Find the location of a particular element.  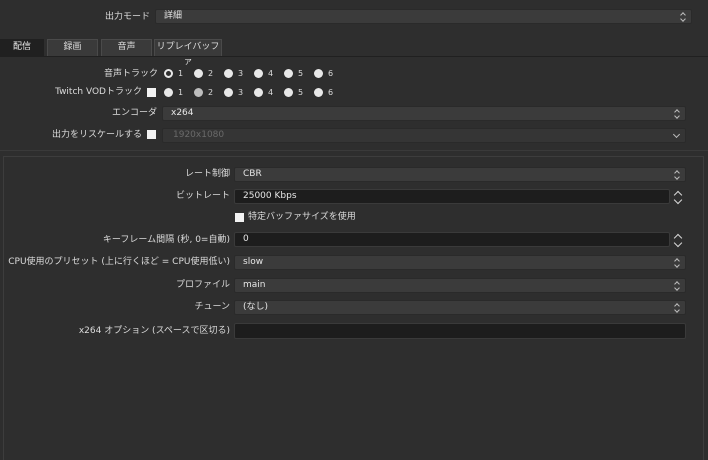

tab-streaming: 配信 is located at coordinates (22, 47).